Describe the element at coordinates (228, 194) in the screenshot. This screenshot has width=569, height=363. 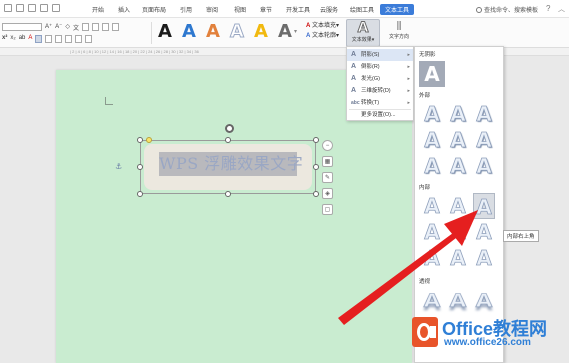
I see `resize-handle-bottom` at that location.